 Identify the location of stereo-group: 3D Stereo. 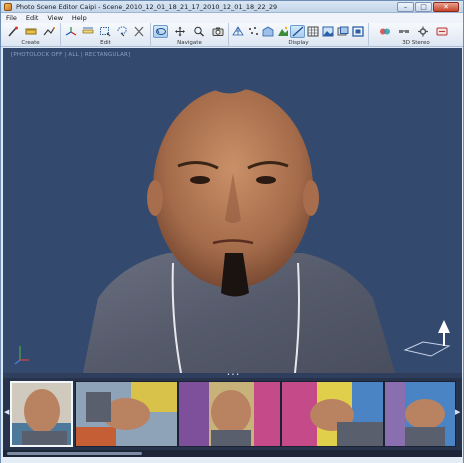
(416, 35).